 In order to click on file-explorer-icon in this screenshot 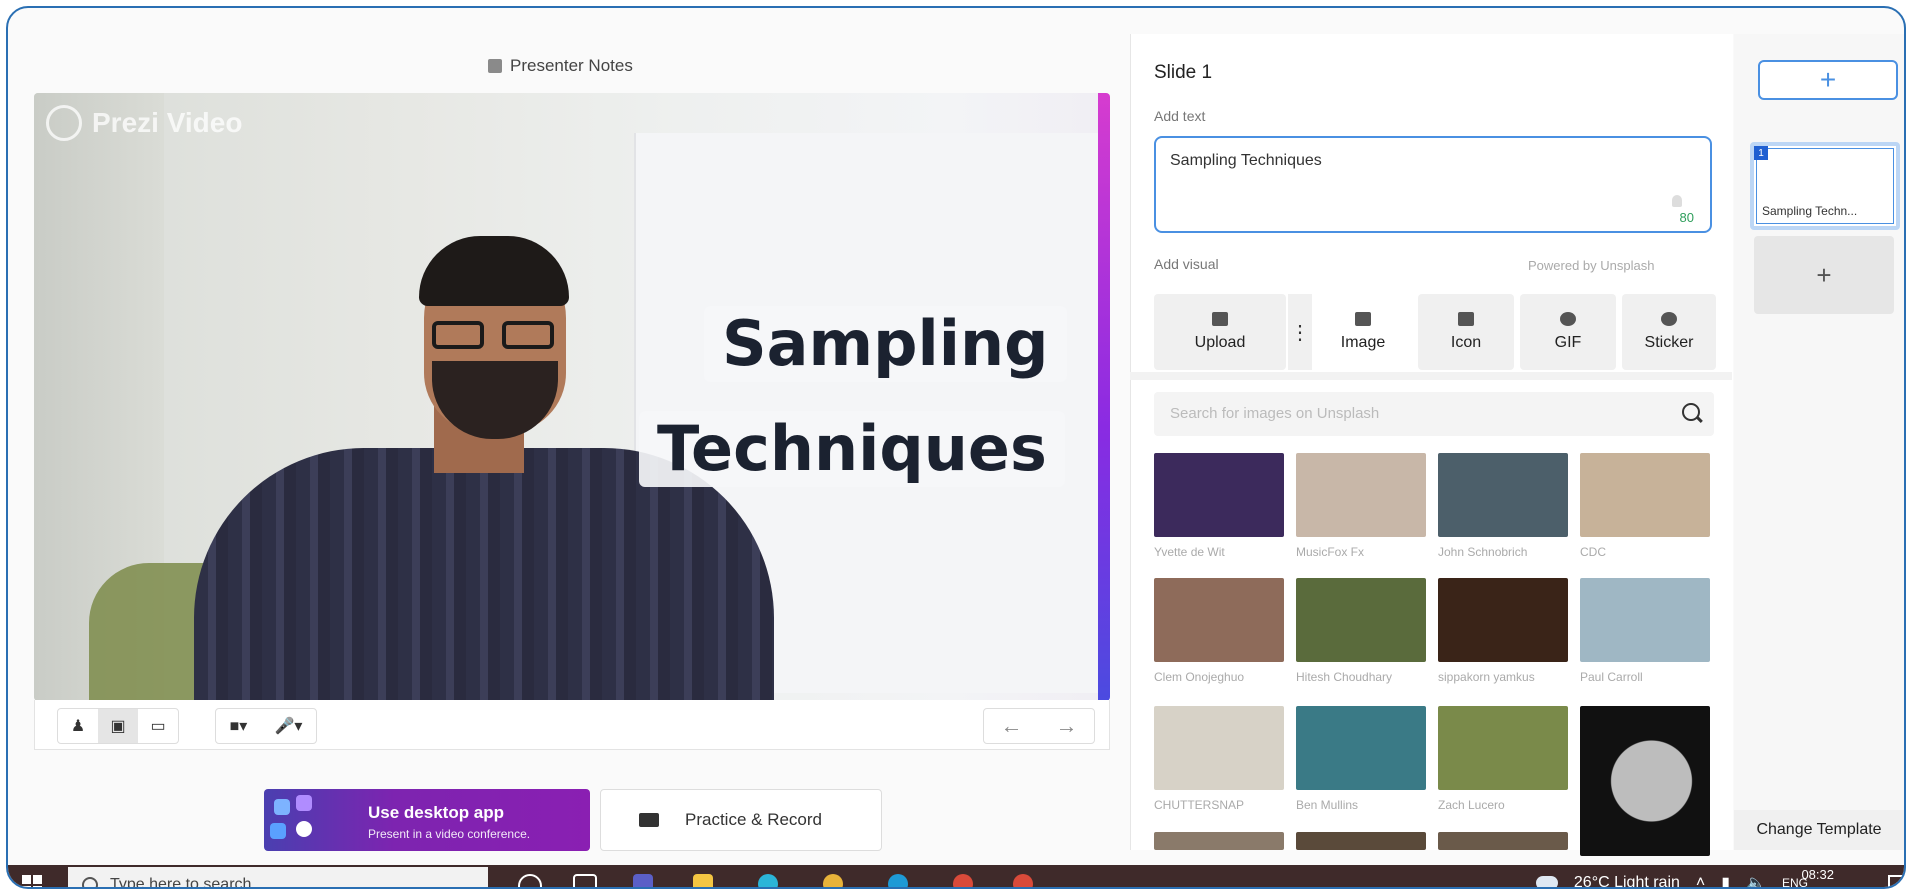, I will do `click(703, 880)`.